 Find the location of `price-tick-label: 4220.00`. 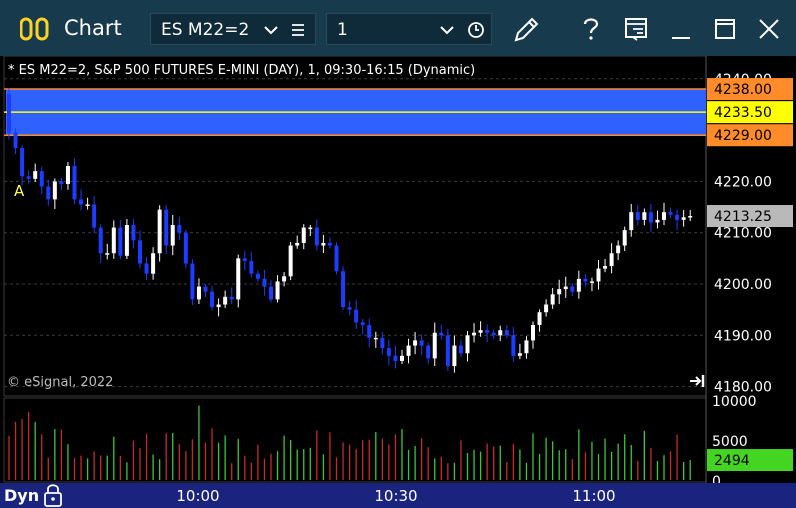

price-tick-label: 4220.00 is located at coordinates (743, 182).